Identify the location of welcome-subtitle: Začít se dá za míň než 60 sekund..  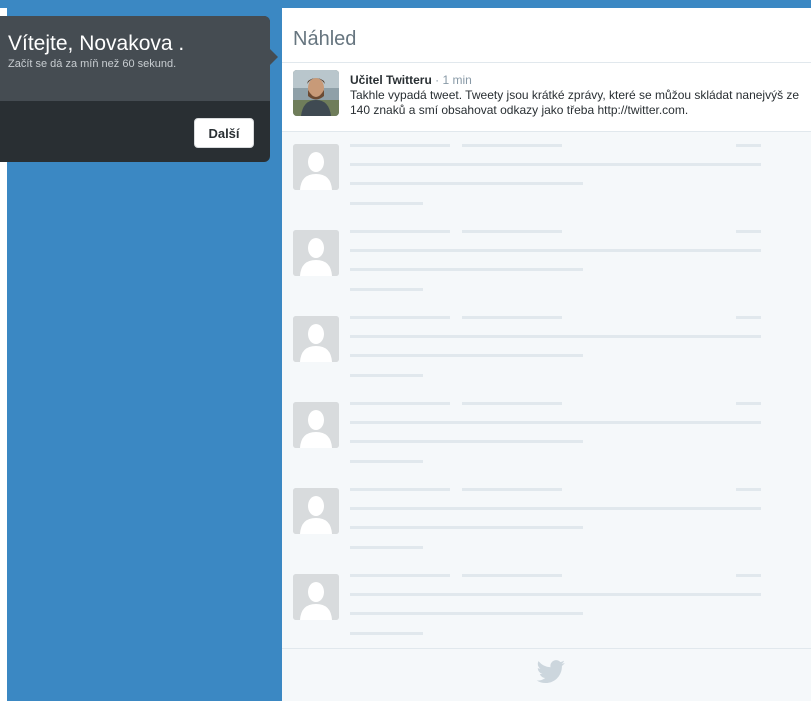
(92, 64).